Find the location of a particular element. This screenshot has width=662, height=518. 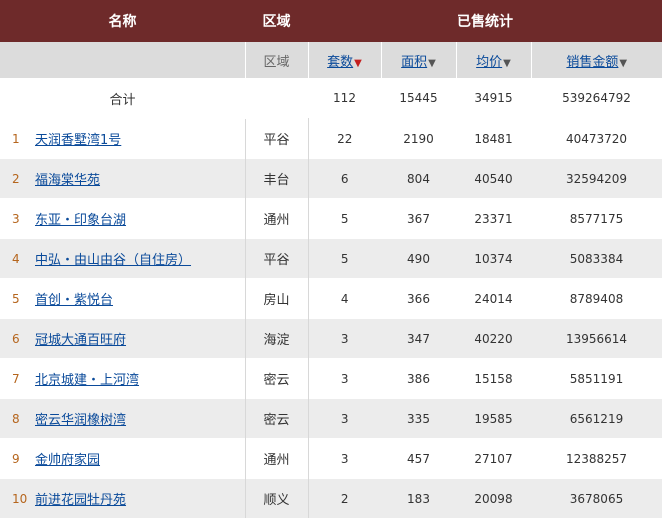

total-label: 合计 is located at coordinates (122, 98).